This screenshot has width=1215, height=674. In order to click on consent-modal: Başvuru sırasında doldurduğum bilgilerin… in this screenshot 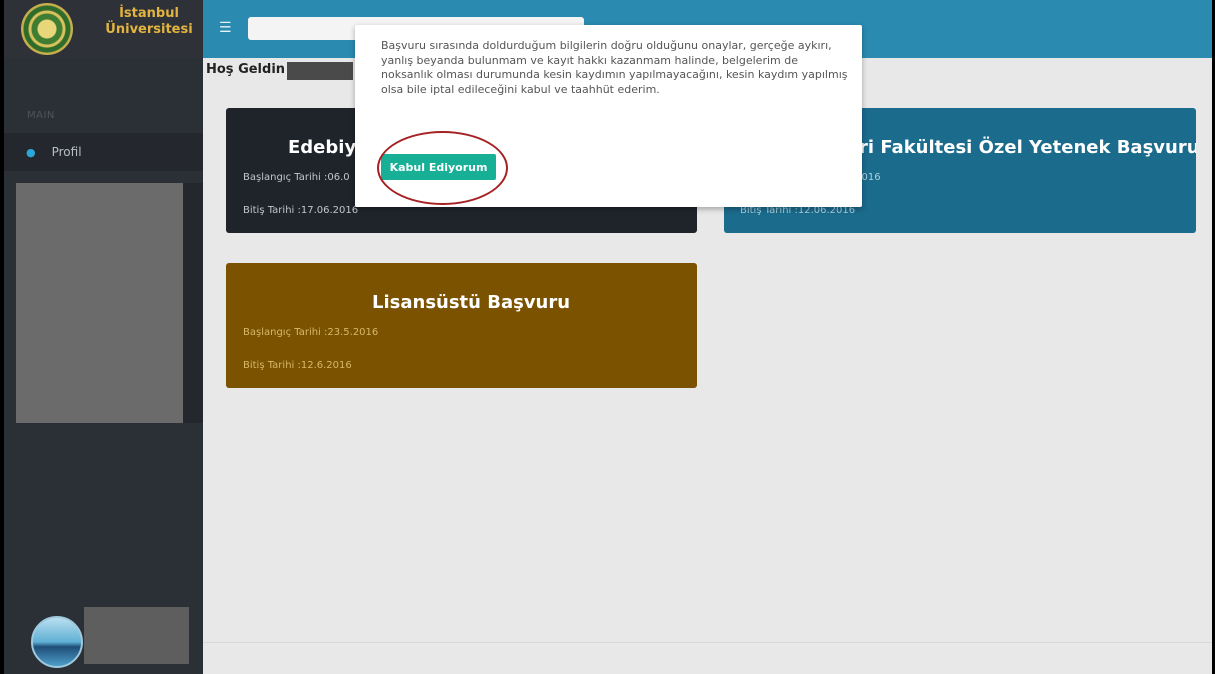, I will do `click(608, 116)`.